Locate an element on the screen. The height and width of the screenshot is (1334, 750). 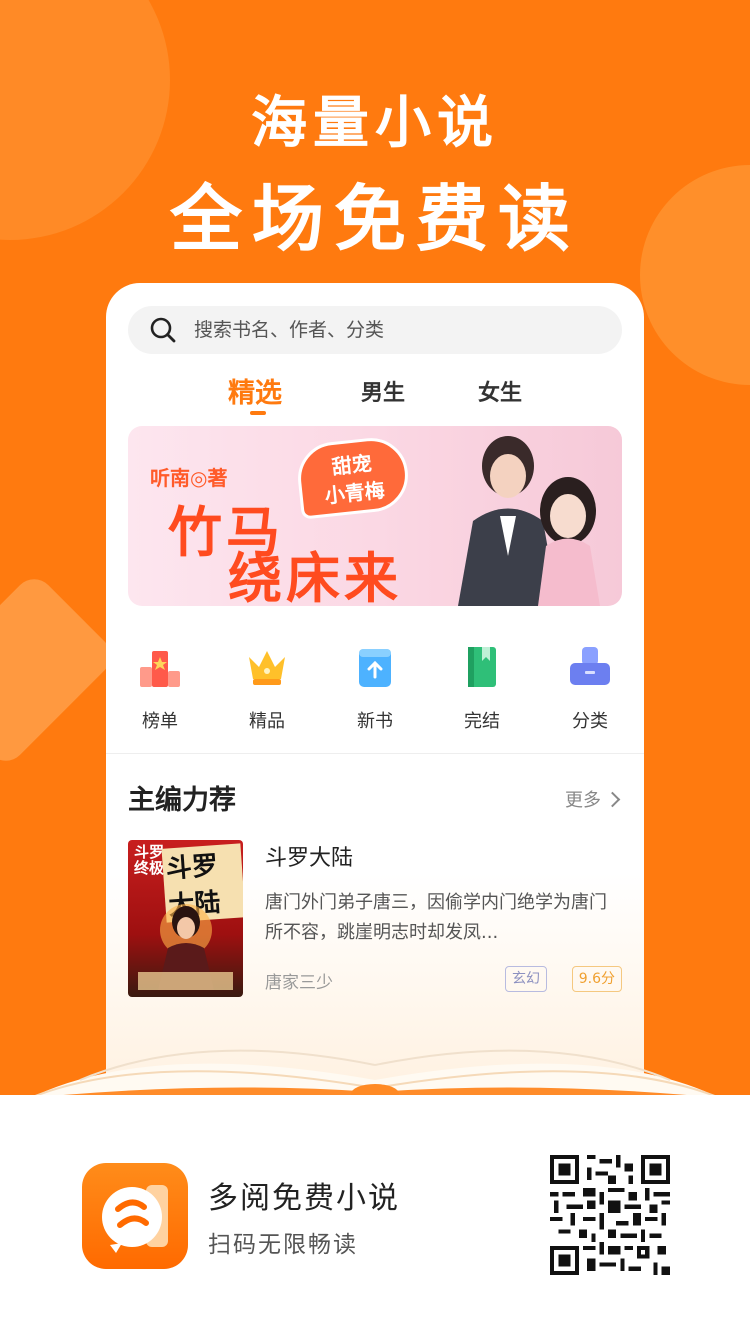
category-label: 榜单 is located at coordinates (160, 721).